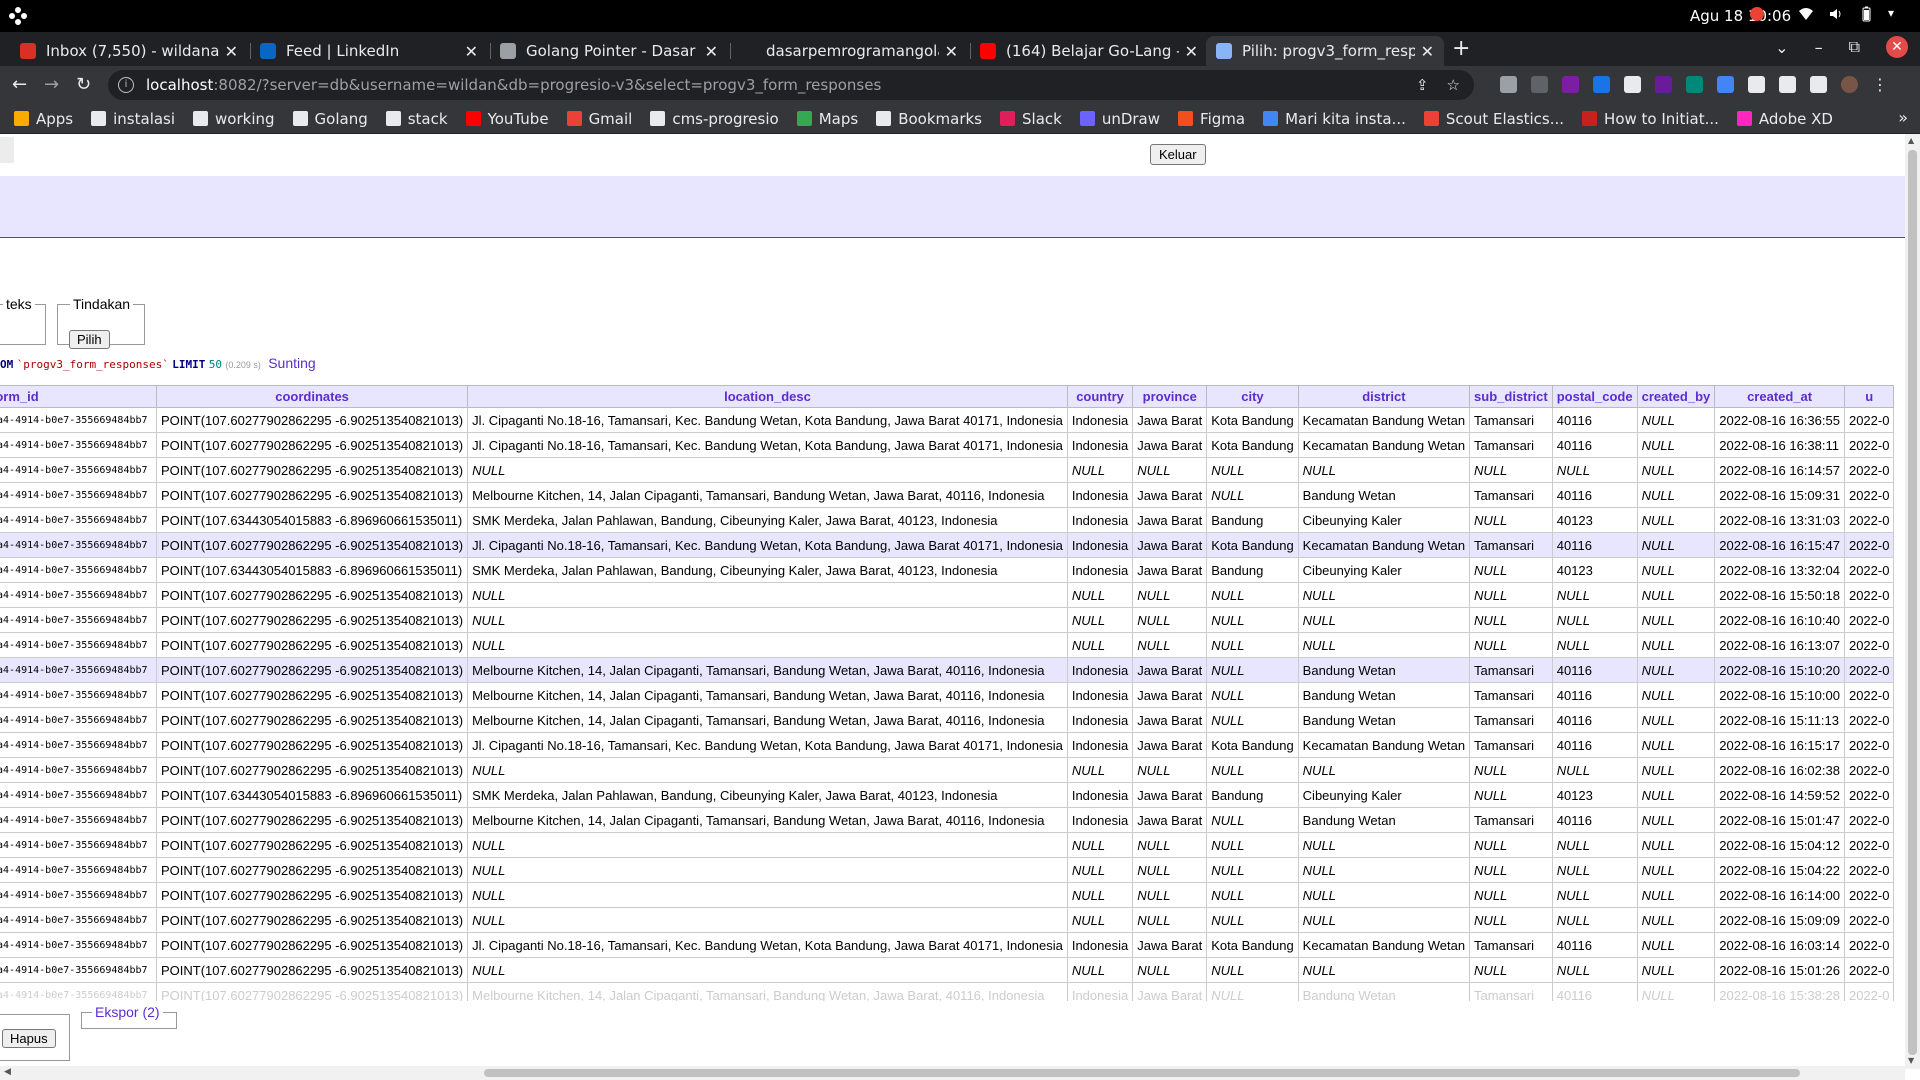 This screenshot has width=1920, height=1080. What do you see at coordinates (1912, 601) in the screenshot?
I see `vertical-scrollbar: ▲ ▼` at bounding box center [1912, 601].